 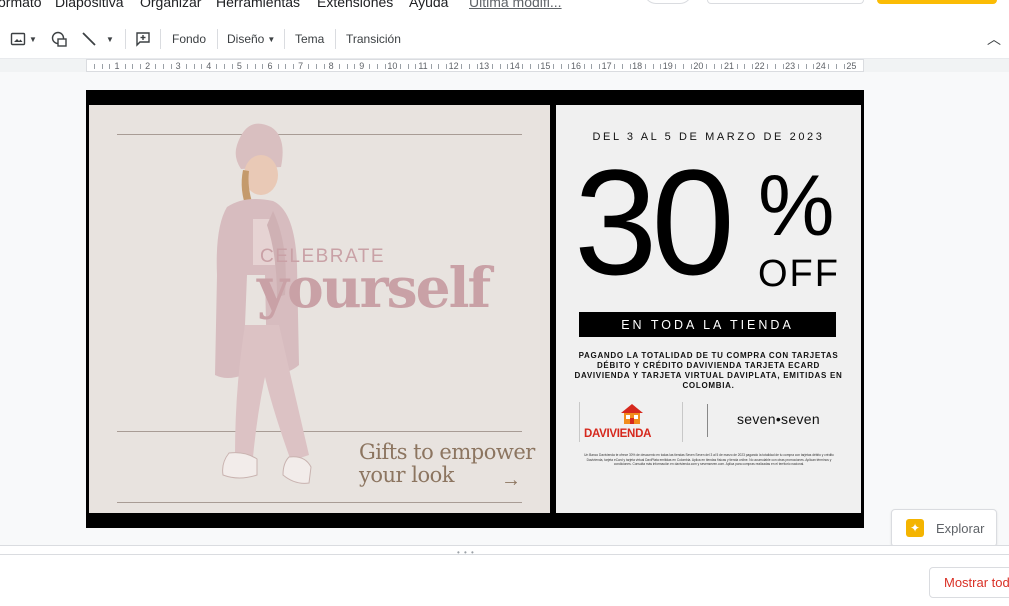 I want to click on menu-herramientas: Herramientas, so click(x=258, y=5).